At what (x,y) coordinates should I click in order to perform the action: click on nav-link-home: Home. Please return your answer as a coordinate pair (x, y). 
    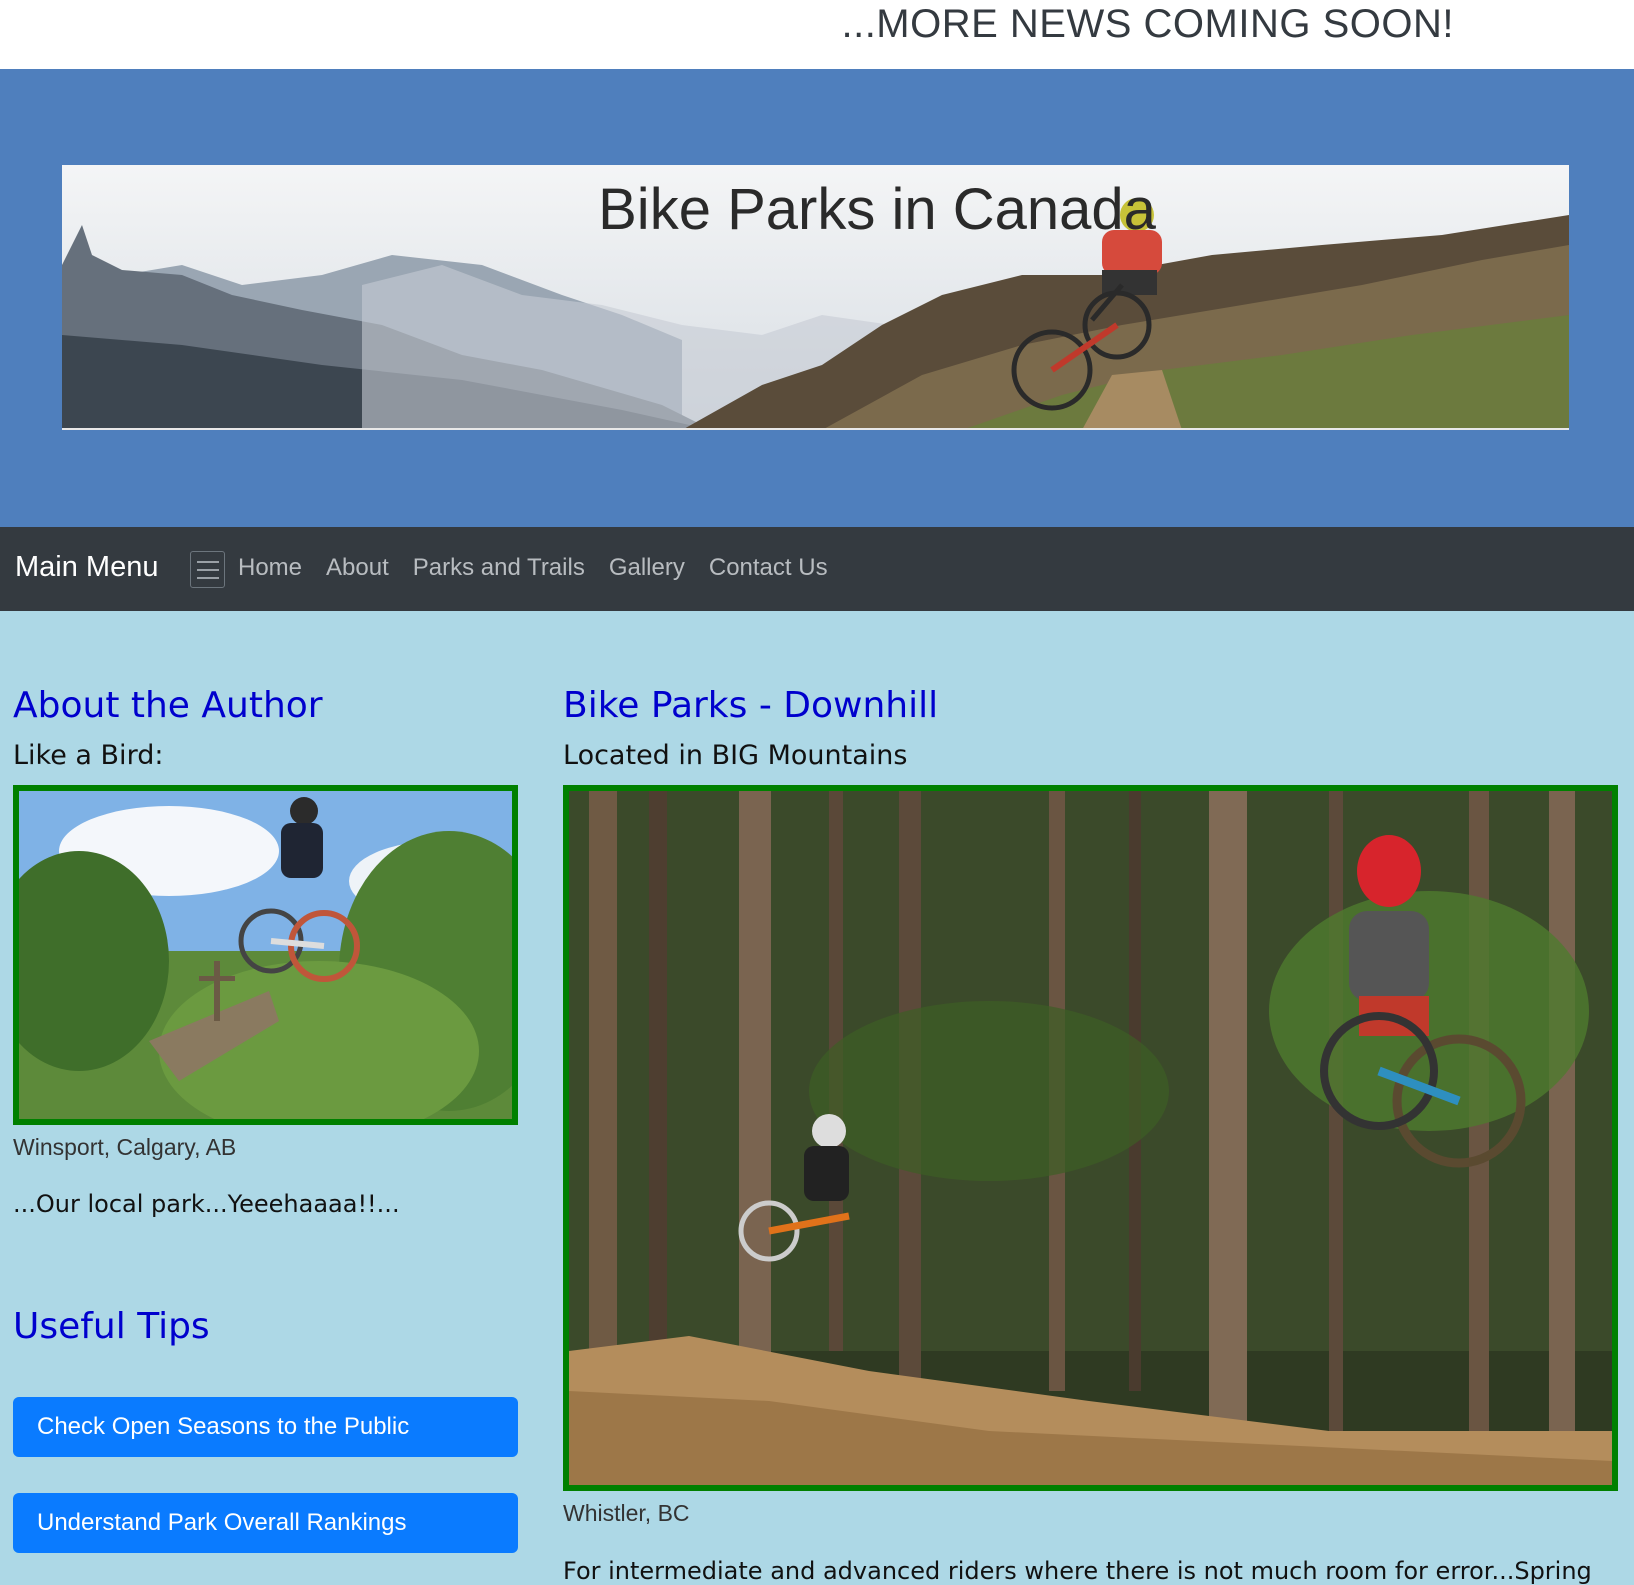
    Looking at the image, I should click on (270, 568).